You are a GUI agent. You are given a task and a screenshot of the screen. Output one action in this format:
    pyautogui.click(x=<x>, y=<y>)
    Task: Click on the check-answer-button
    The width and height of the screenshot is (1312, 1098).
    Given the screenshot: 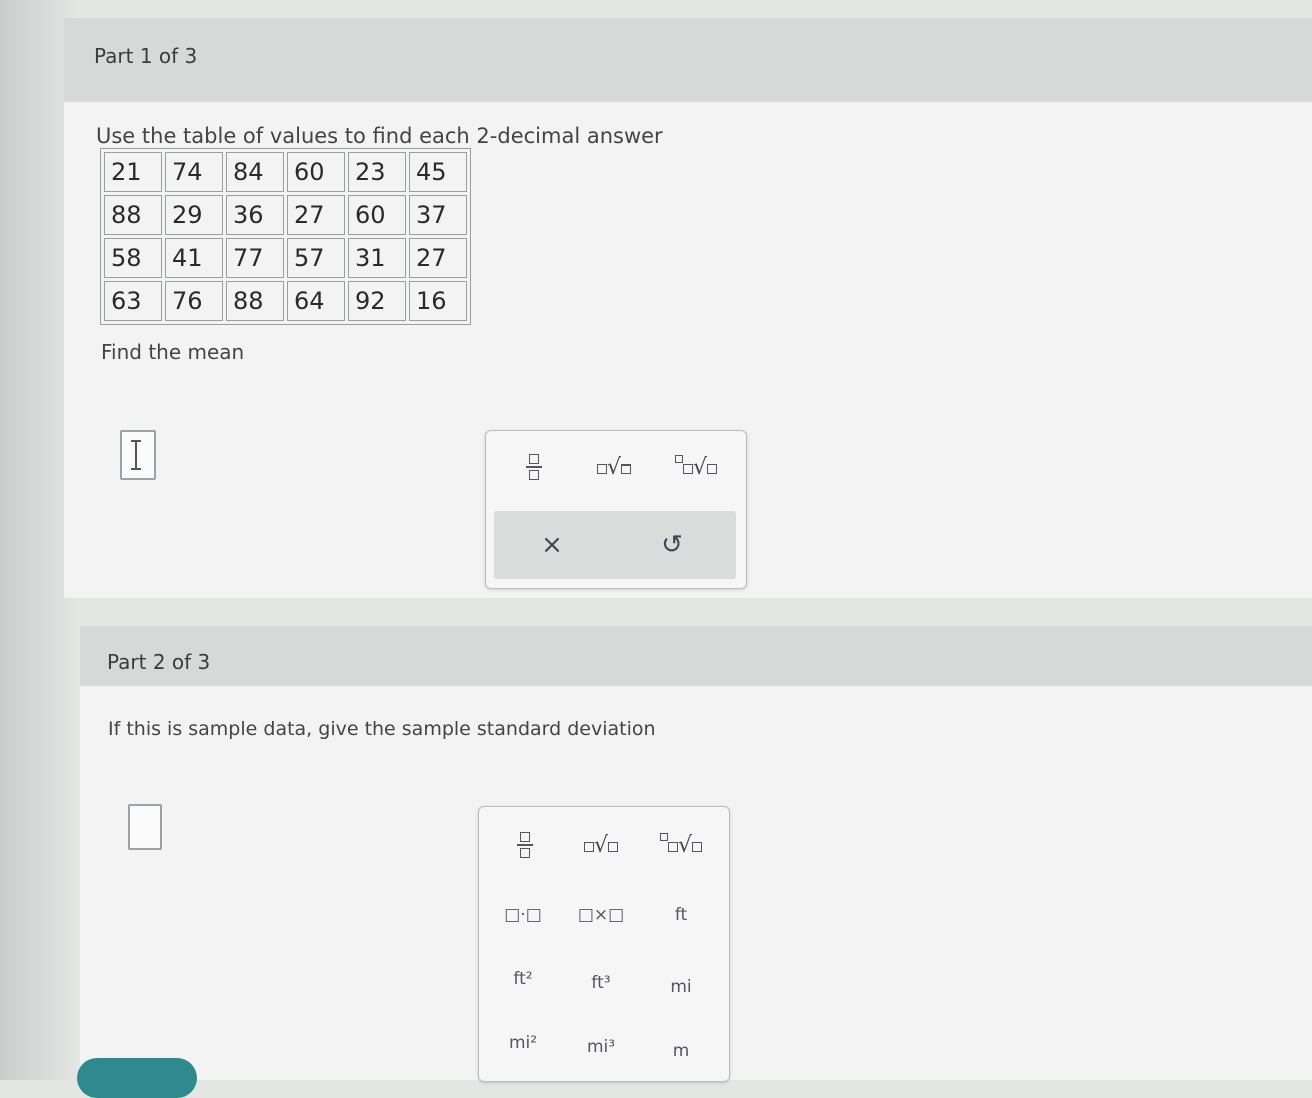 What is the action you would take?
    pyautogui.click(x=137, y=1078)
    